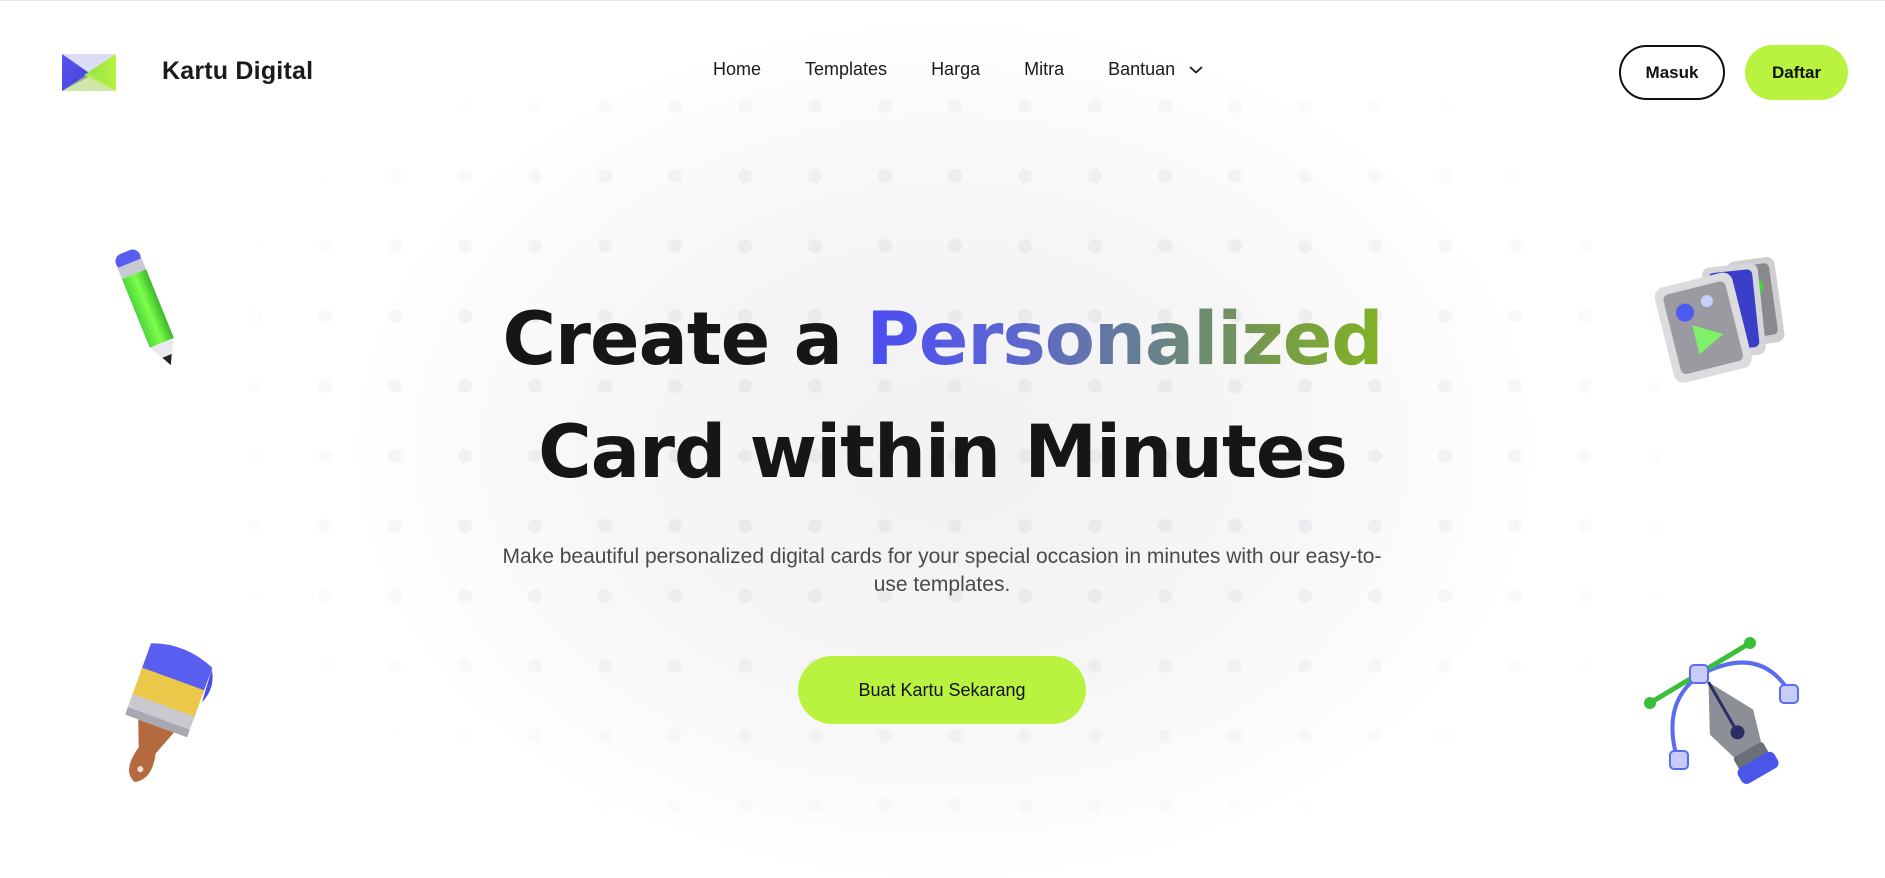 The image size is (1885, 878). I want to click on pen-tool-icon, so click(1721, 710).